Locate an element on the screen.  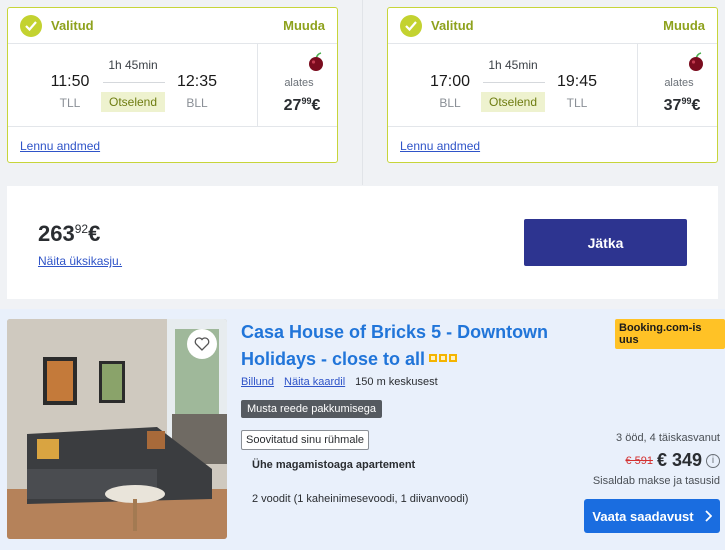
hotel-location-row: Billund Näita kaardil 150 m keskusest is located at coordinates (339, 382).